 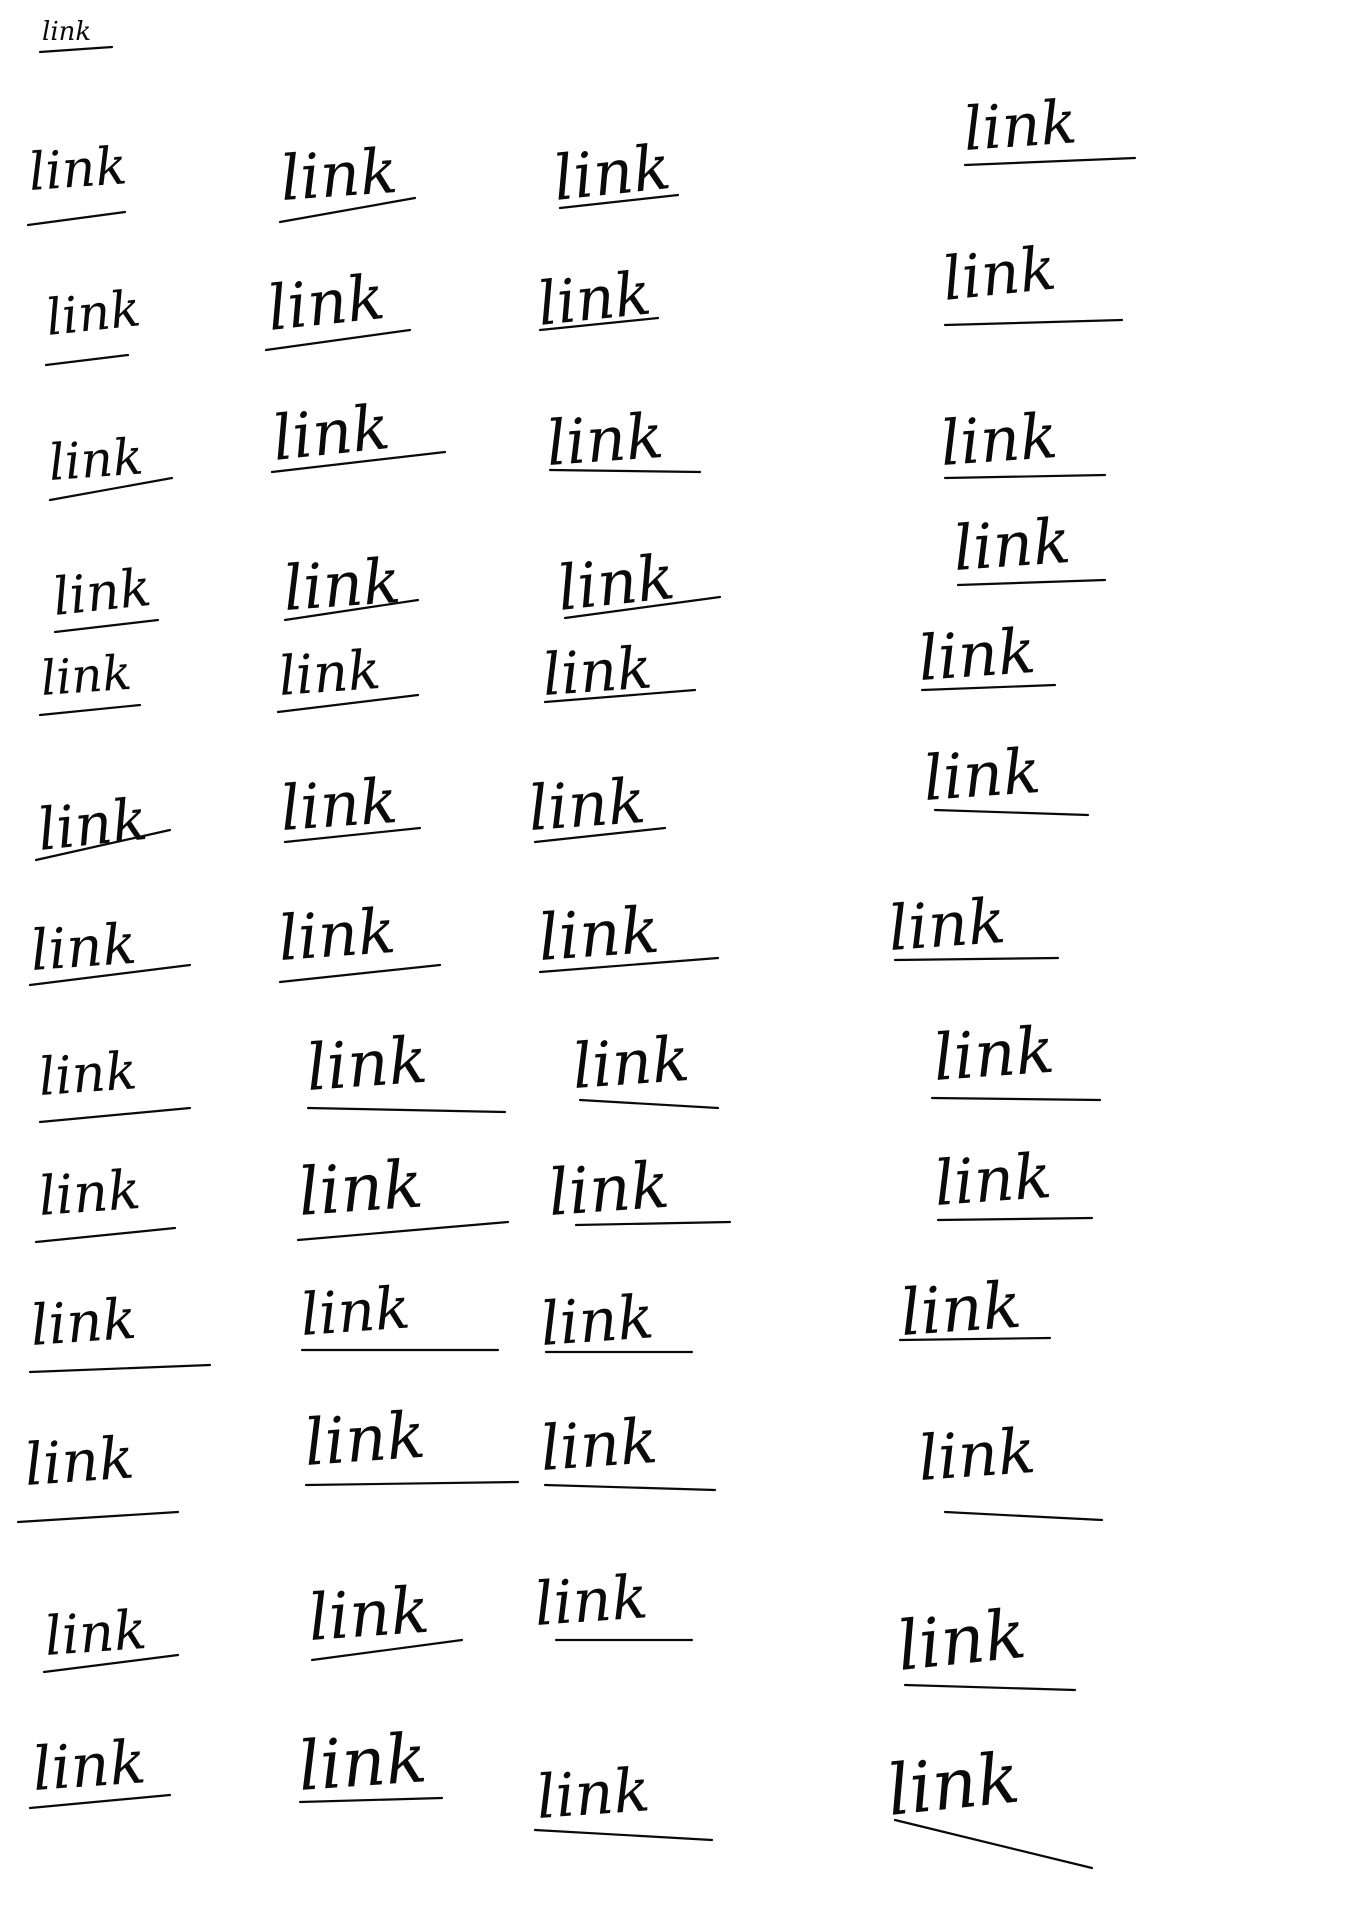 I want to click on heading-word: link, so click(x=66, y=32).